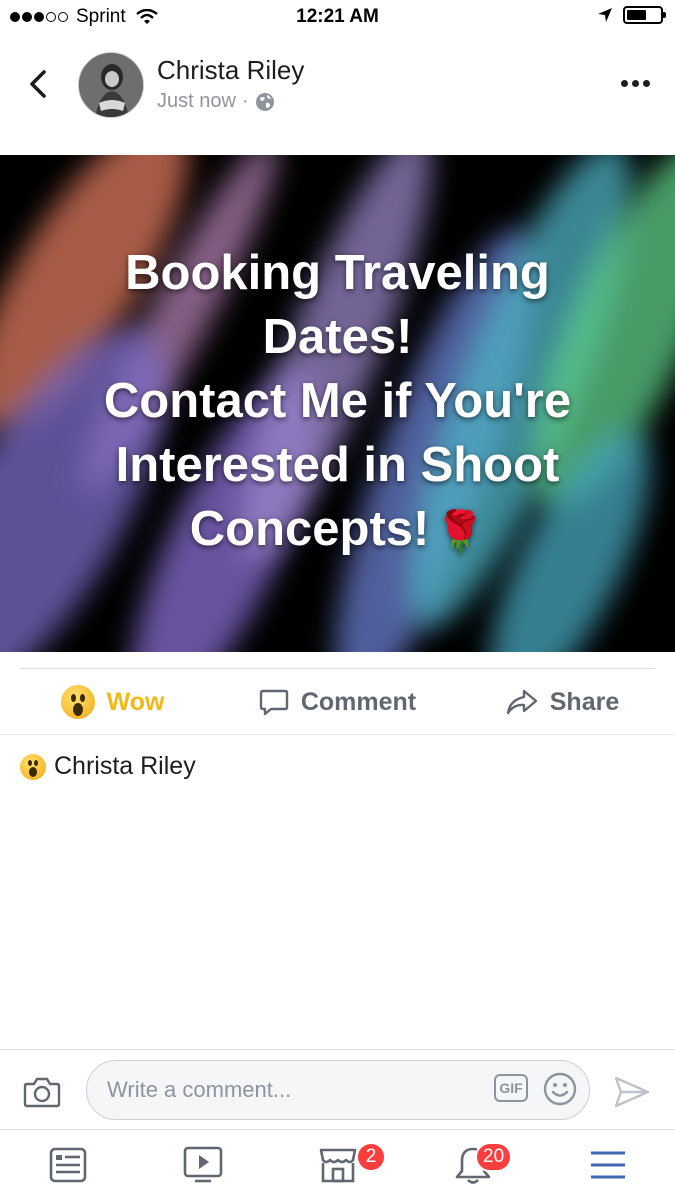 This screenshot has width=675, height=1200. Describe the element at coordinates (511, 1088) in the screenshot. I see `gif-button: GIF` at that location.